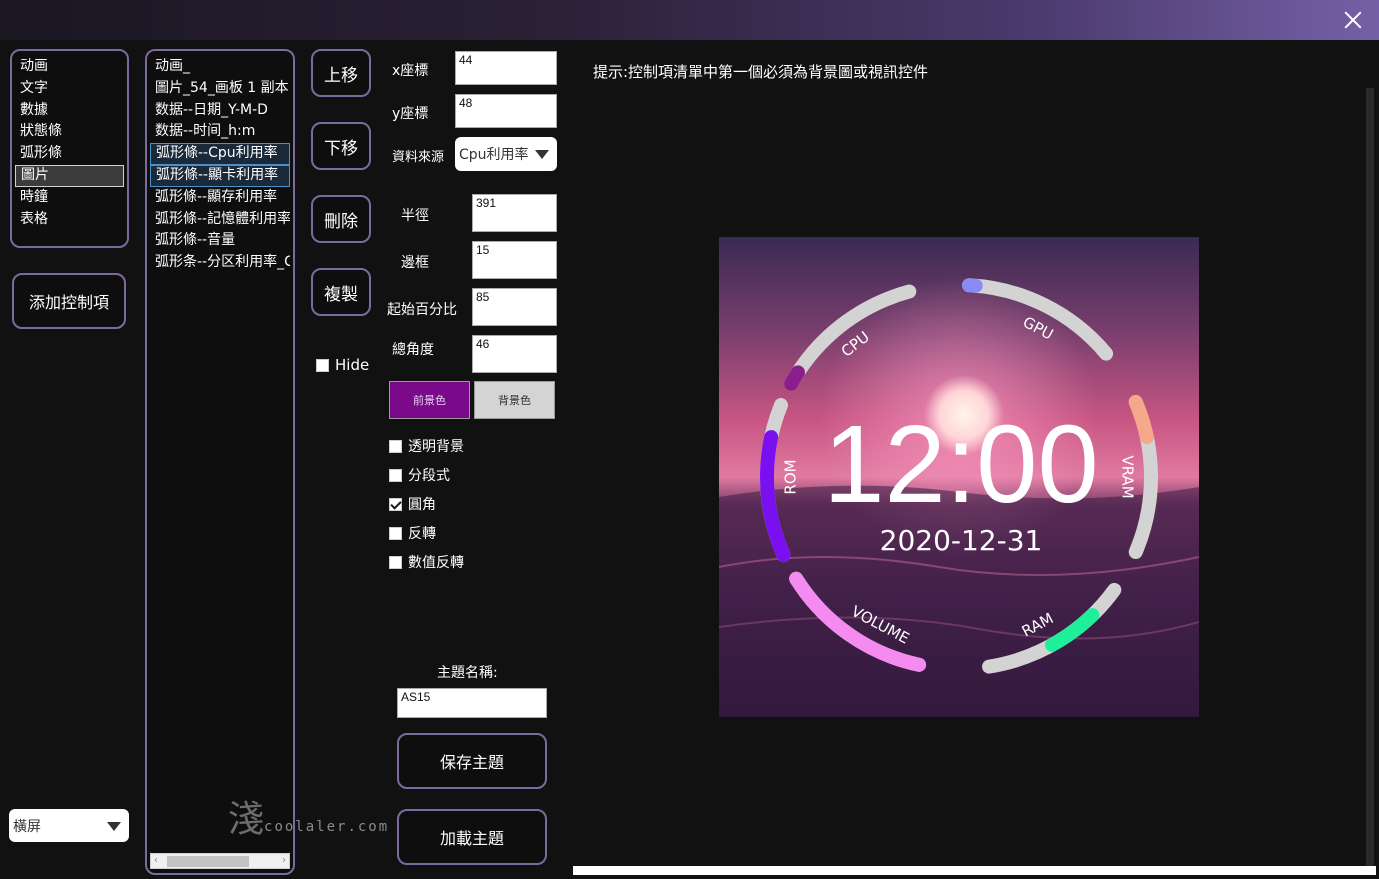  What do you see at coordinates (69, 111) in the screenshot?
I see `control-type-item: 數據` at bounding box center [69, 111].